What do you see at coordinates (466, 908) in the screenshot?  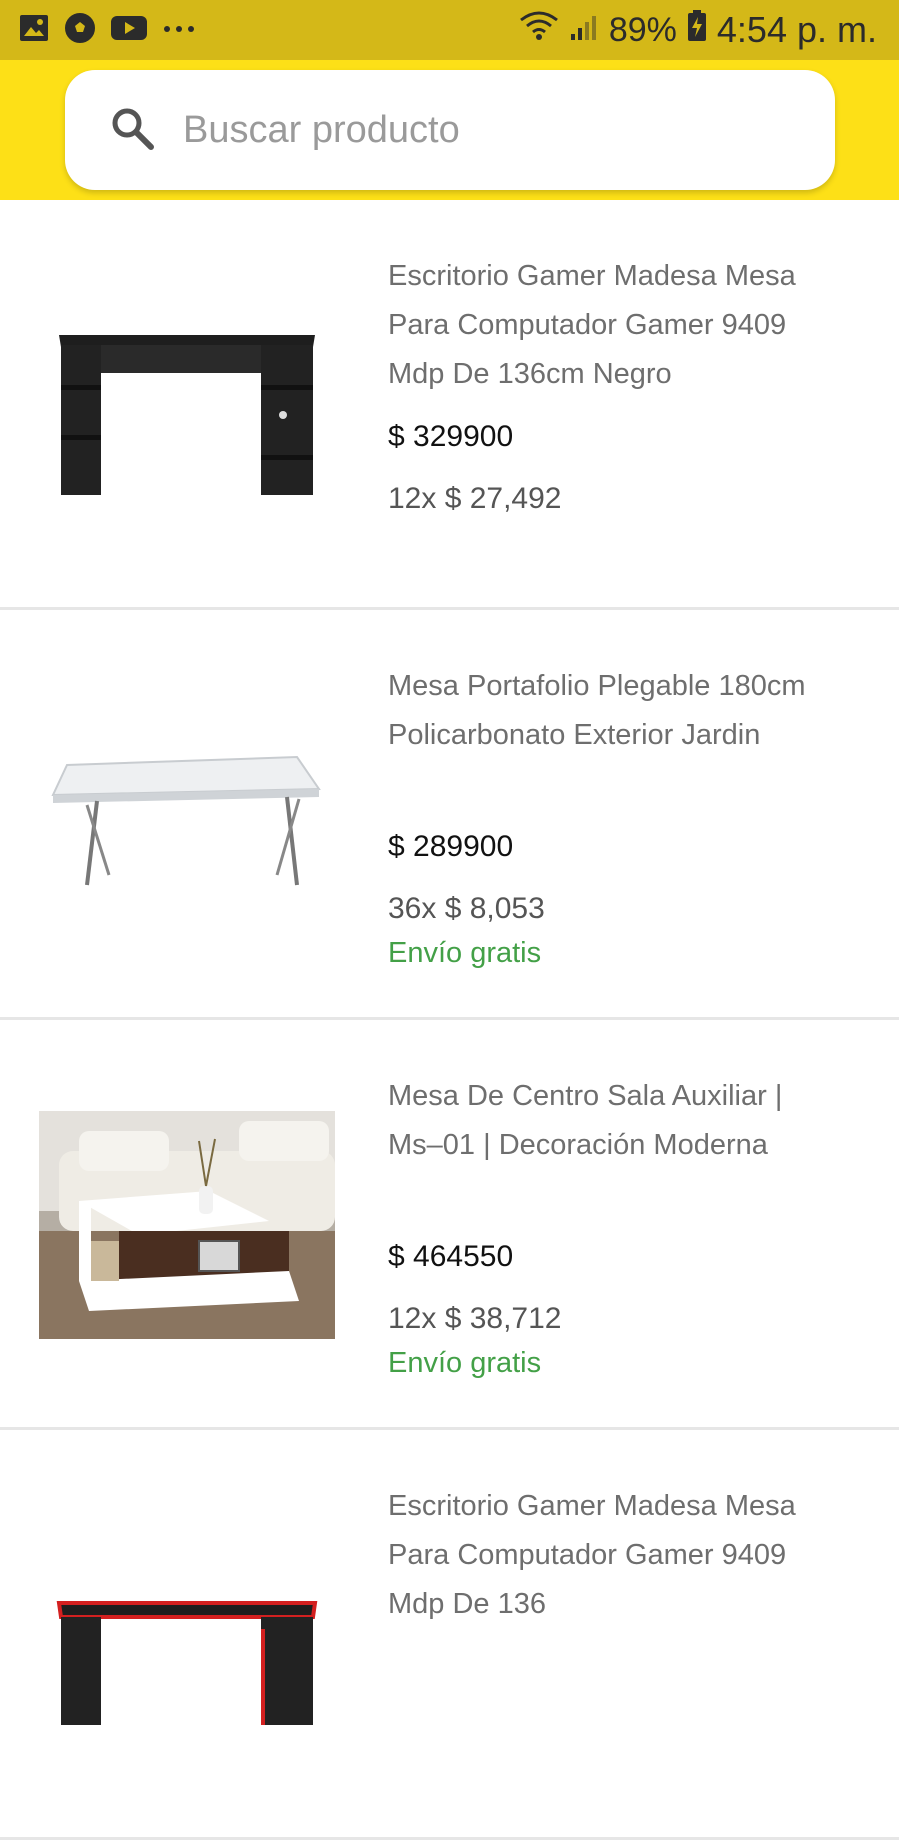 I see `product-installments: 36x $ 8,053` at bounding box center [466, 908].